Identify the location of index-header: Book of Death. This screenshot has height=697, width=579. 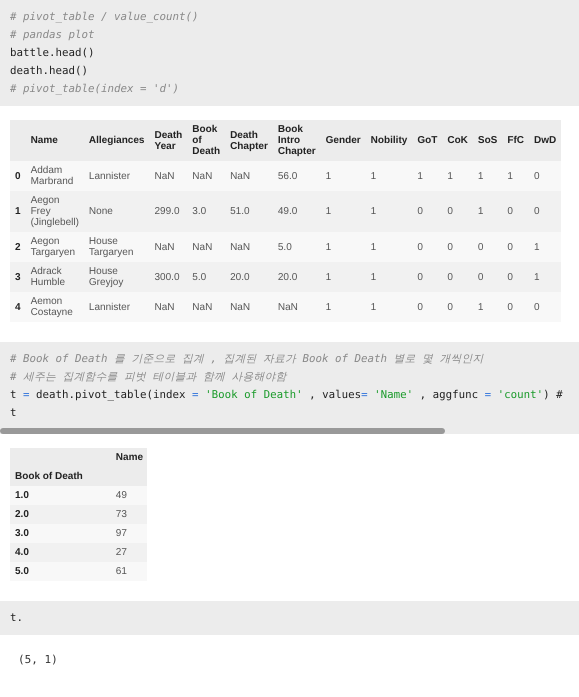
(60, 476).